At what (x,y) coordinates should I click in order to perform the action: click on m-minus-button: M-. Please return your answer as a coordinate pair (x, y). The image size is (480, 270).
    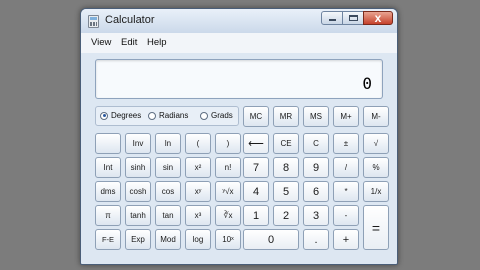
    Looking at the image, I should click on (376, 116).